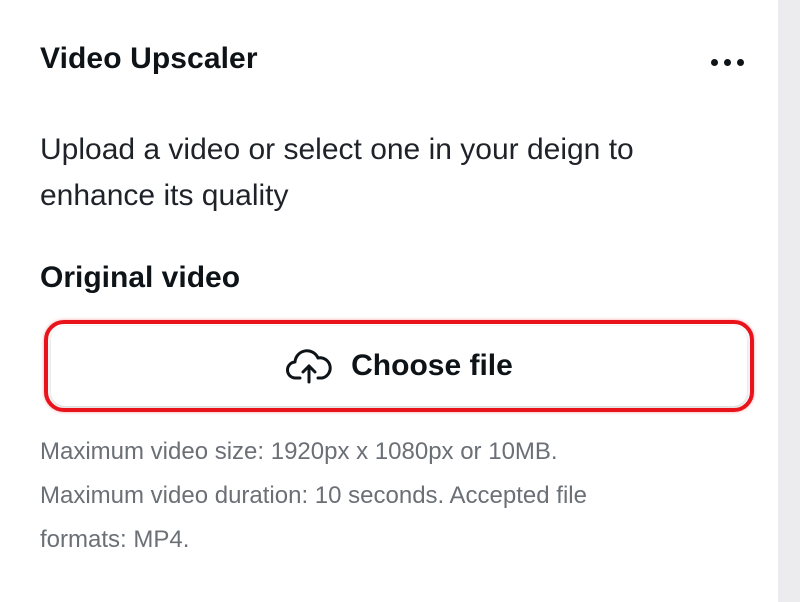 The height and width of the screenshot is (602, 800). What do you see at coordinates (727, 62) in the screenshot?
I see `more-options-button` at bounding box center [727, 62].